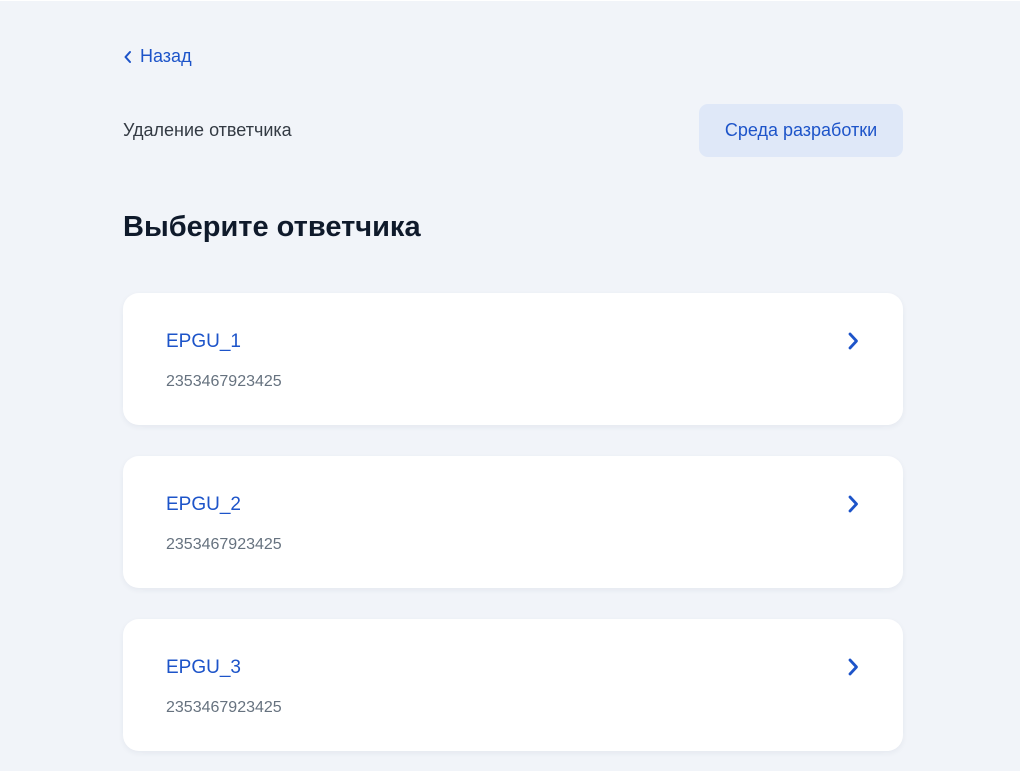 The width and height of the screenshot is (1020, 771). I want to click on respondent-name: EPGU_2, so click(203, 504).